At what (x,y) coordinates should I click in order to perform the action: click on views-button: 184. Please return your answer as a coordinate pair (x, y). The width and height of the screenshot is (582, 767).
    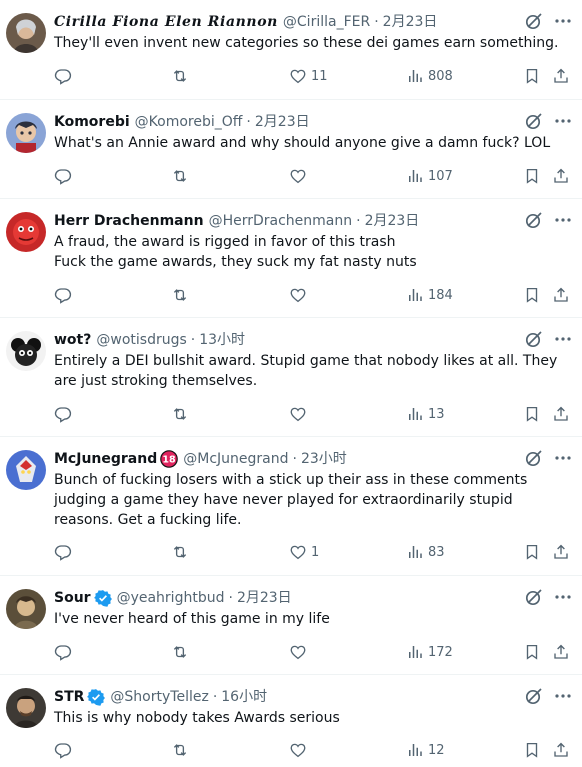
    Looking at the image, I should click on (429, 295).